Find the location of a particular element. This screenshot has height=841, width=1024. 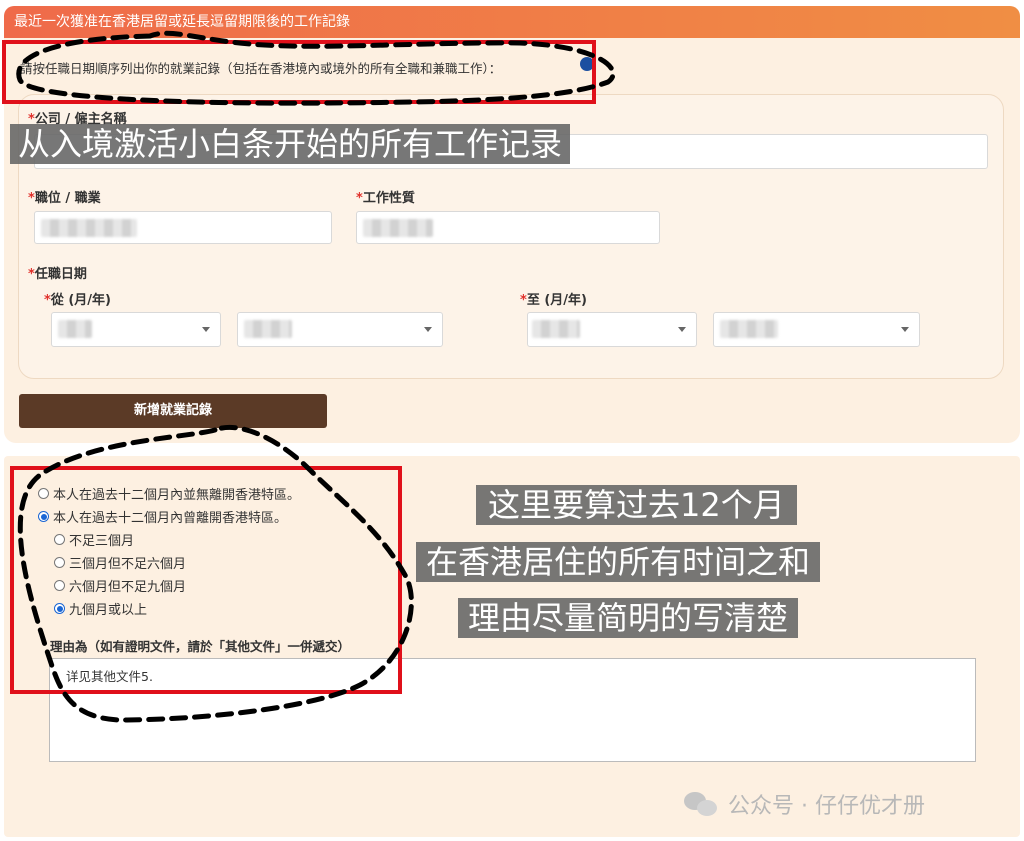

wechat-icon is located at coordinates (702, 804).